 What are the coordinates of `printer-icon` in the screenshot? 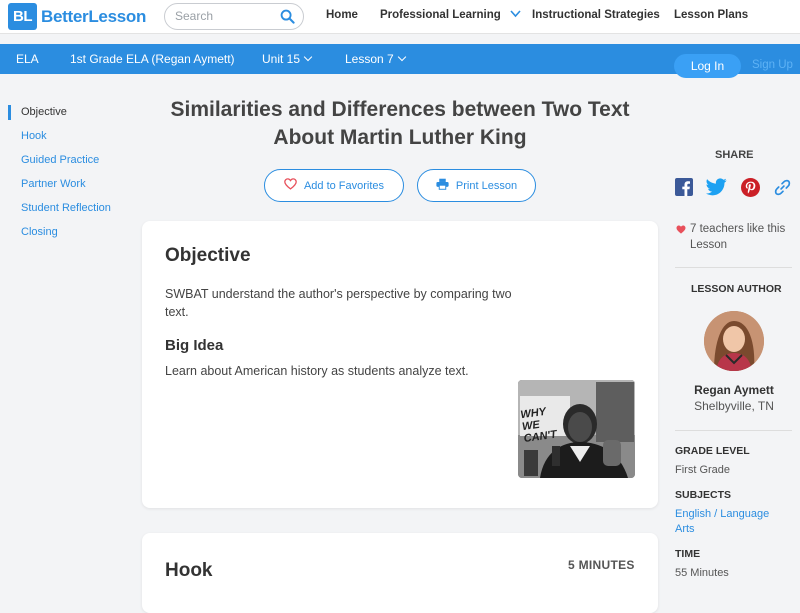 It's located at (442, 185).